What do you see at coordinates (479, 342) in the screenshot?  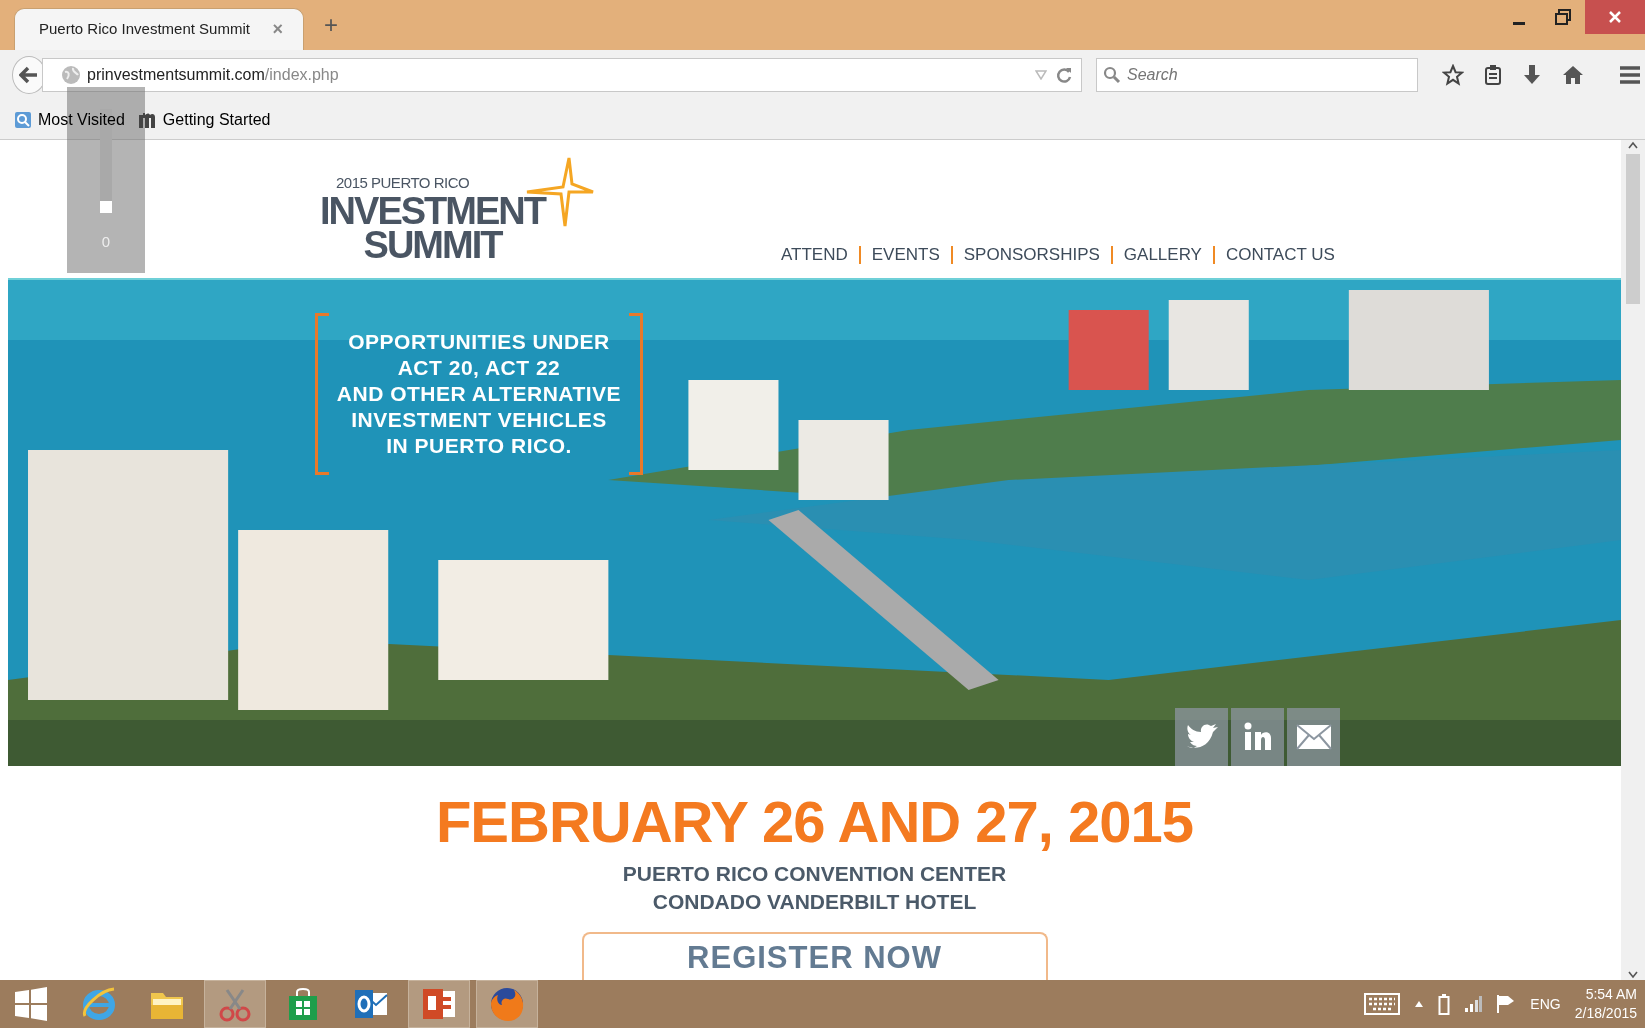 I see `headline-line: OPPORTUNITIES UNDER` at bounding box center [479, 342].